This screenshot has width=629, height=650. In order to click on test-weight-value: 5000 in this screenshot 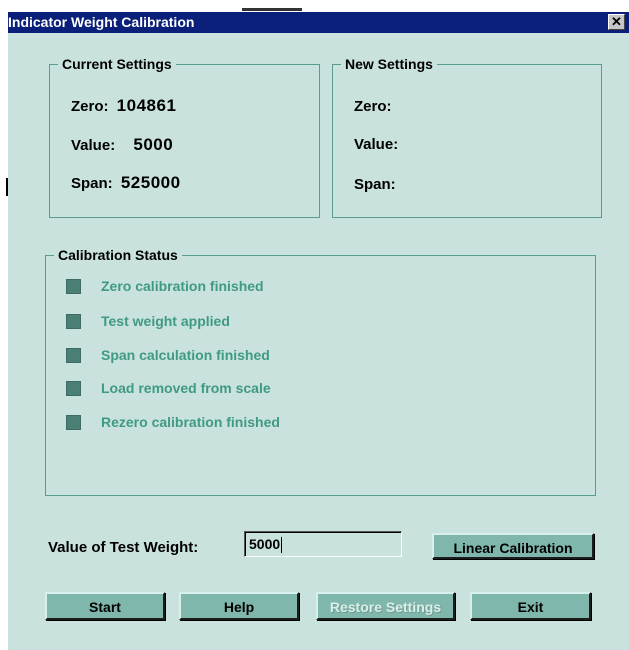, I will do `click(265, 544)`.